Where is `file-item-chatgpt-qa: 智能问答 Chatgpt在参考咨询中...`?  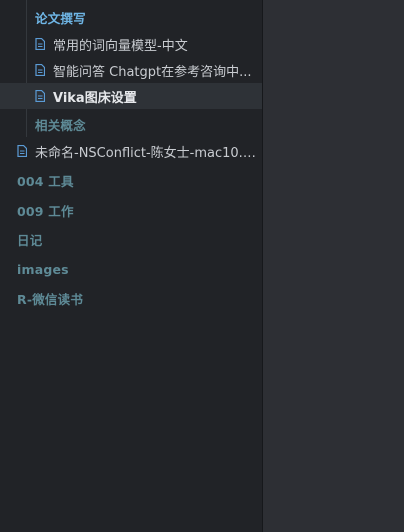 file-item-chatgpt-qa: 智能问答 Chatgpt在参考咨询中... is located at coordinates (131, 70).